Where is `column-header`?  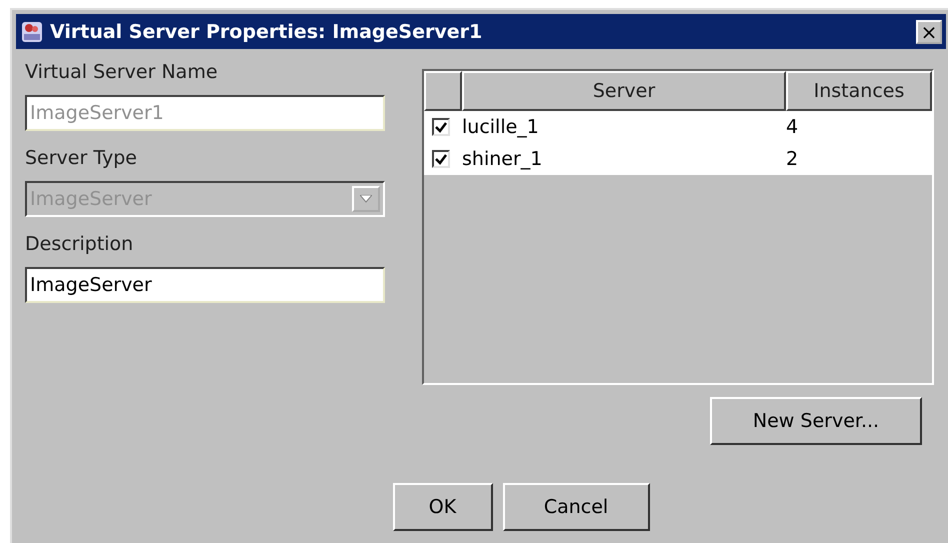 column-header is located at coordinates (443, 91).